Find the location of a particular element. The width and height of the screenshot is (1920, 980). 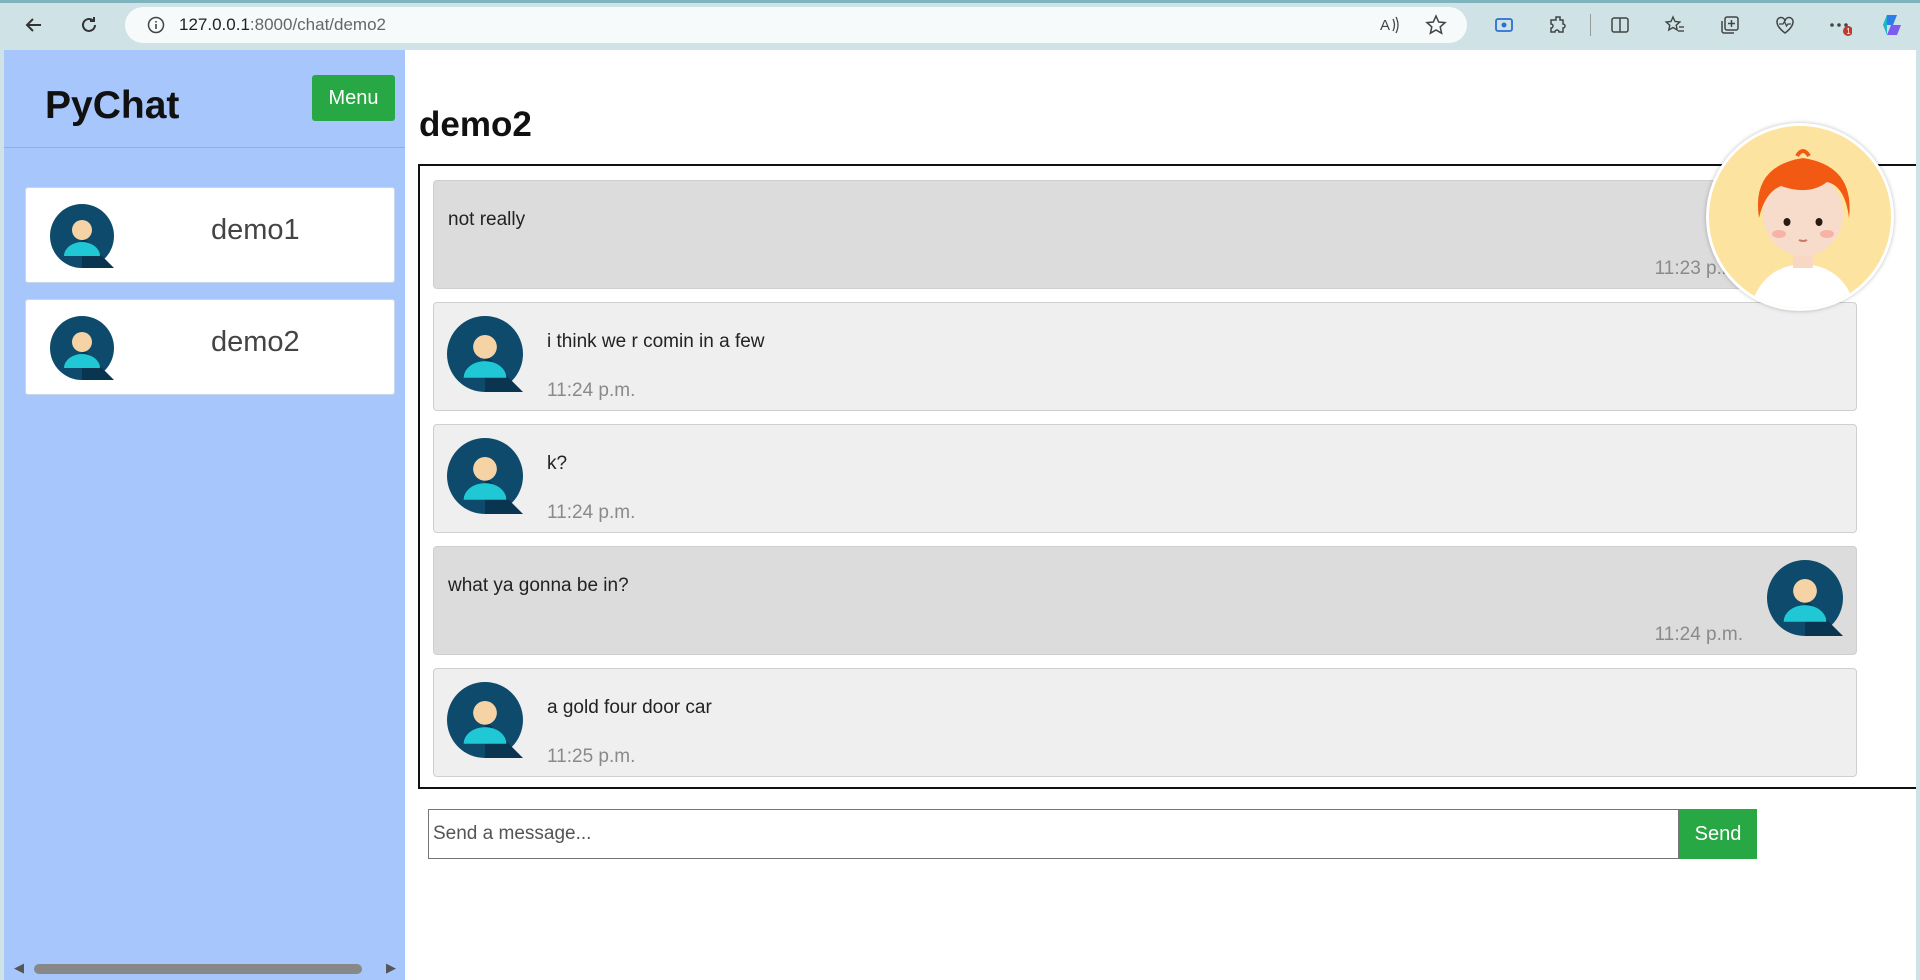

browser-toolbar: 127.0.0.1:8000/chat/demo2 A 1 is located at coordinates (960, 25).